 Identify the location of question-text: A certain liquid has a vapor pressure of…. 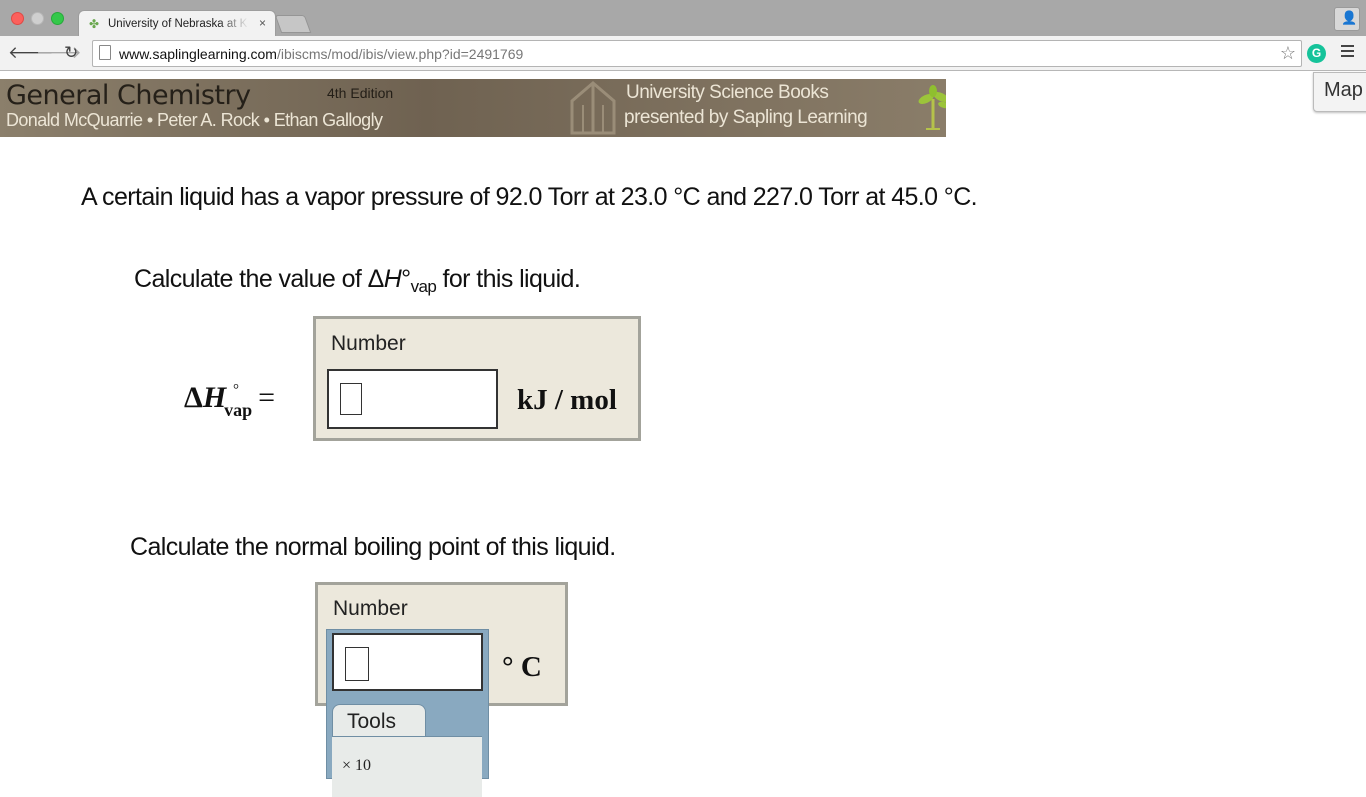
(529, 197).